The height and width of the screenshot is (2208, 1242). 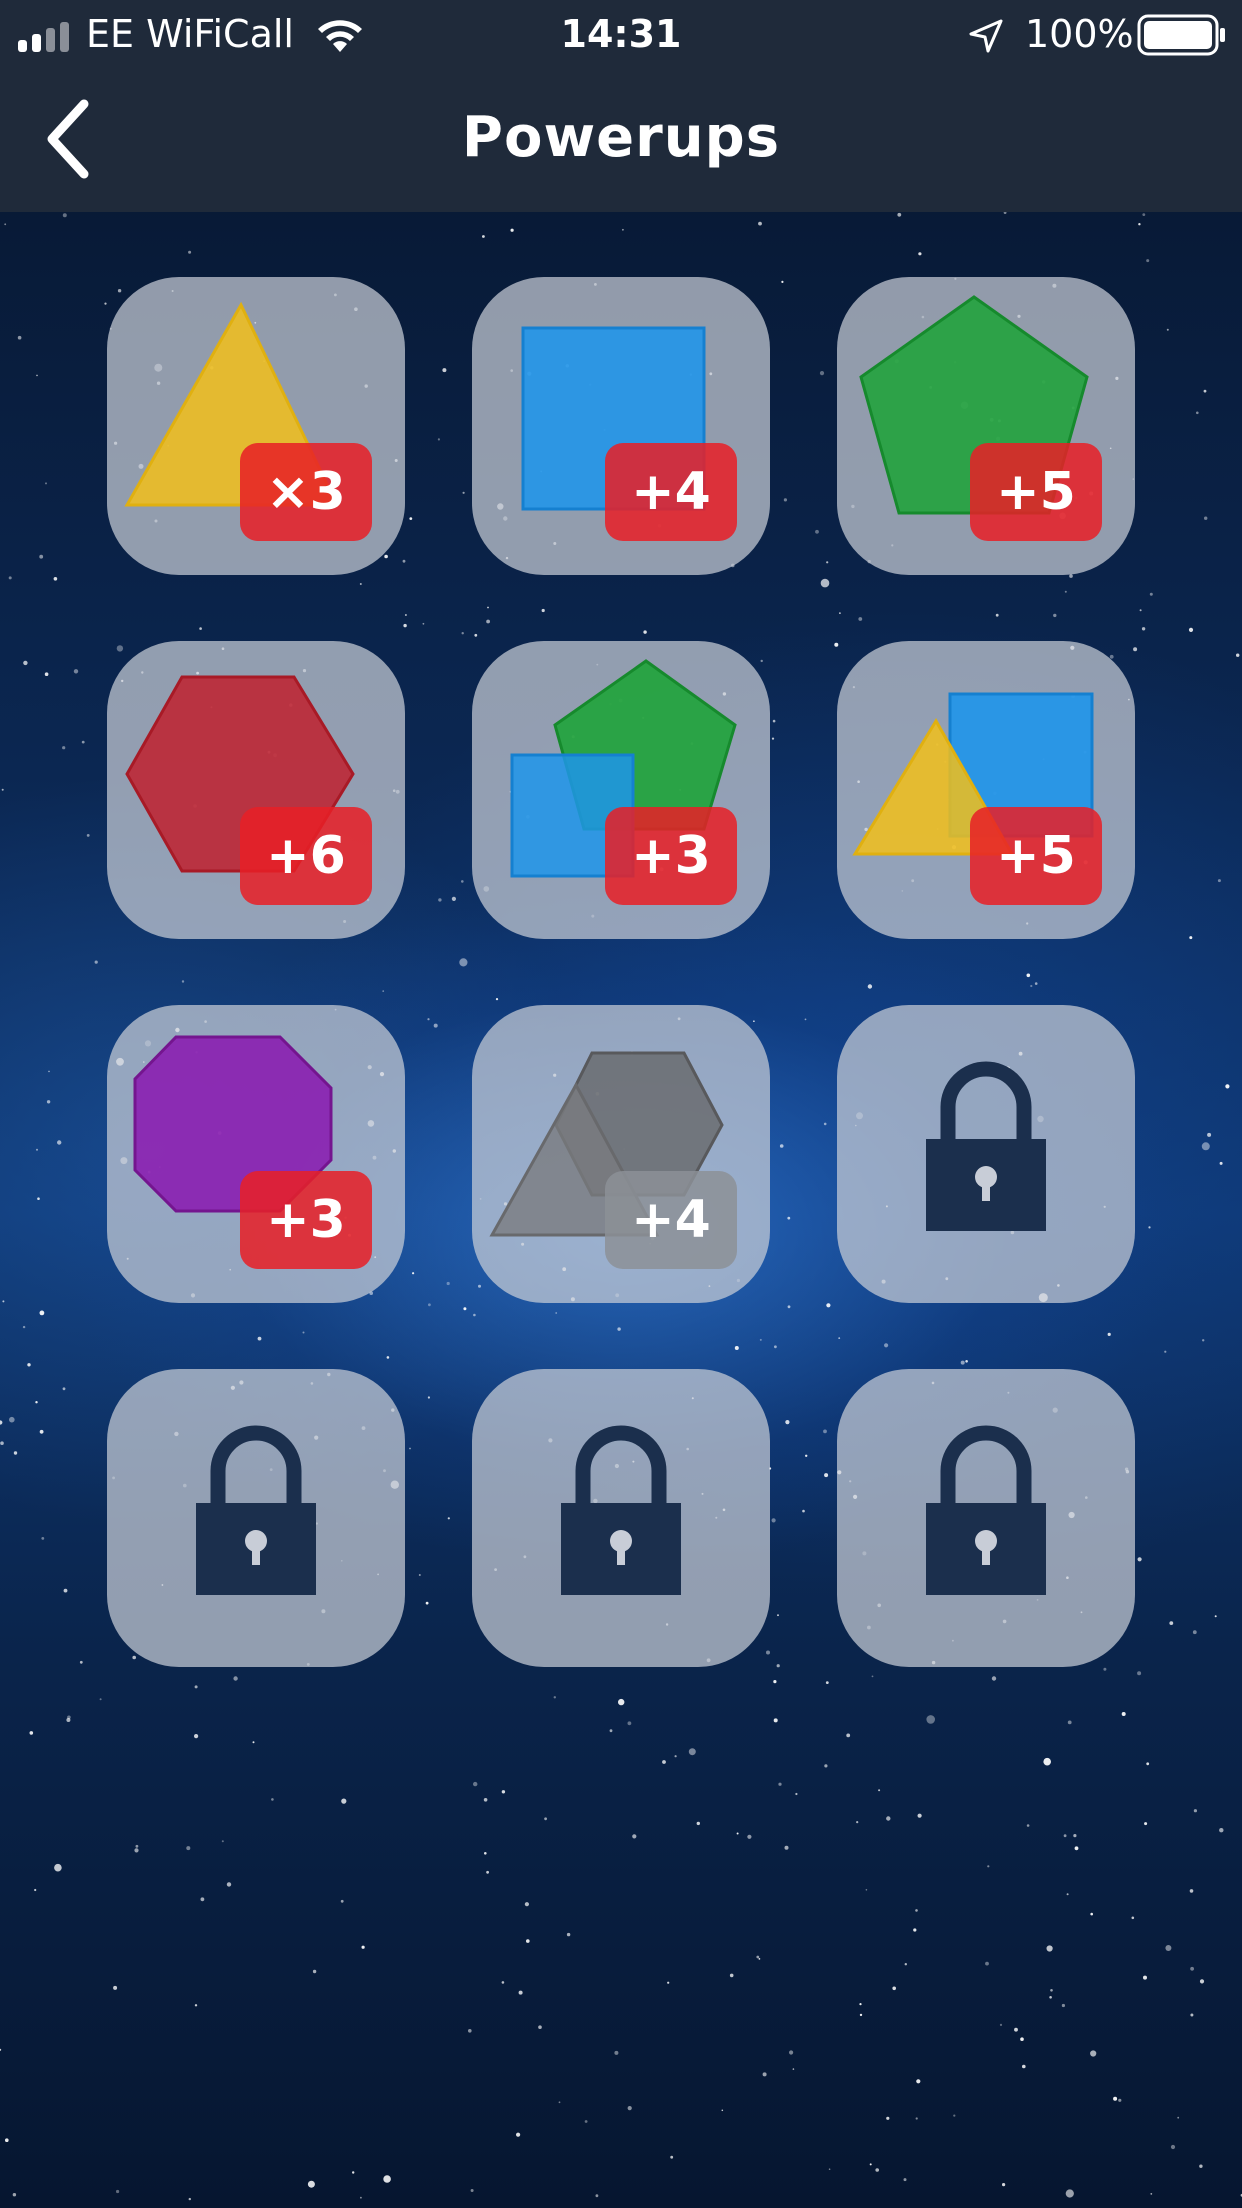 I want to click on powerup-tile-triangle-square: +5, so click(x=986, y=790).